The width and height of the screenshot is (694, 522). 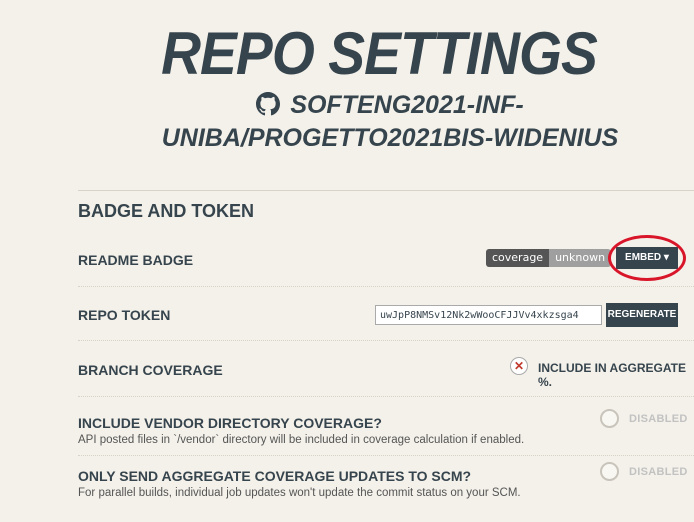 What do you see at coordinates (518, 258) in the screenshot?
I see `badge-subject: coverage` at bounding box center [518, 258].